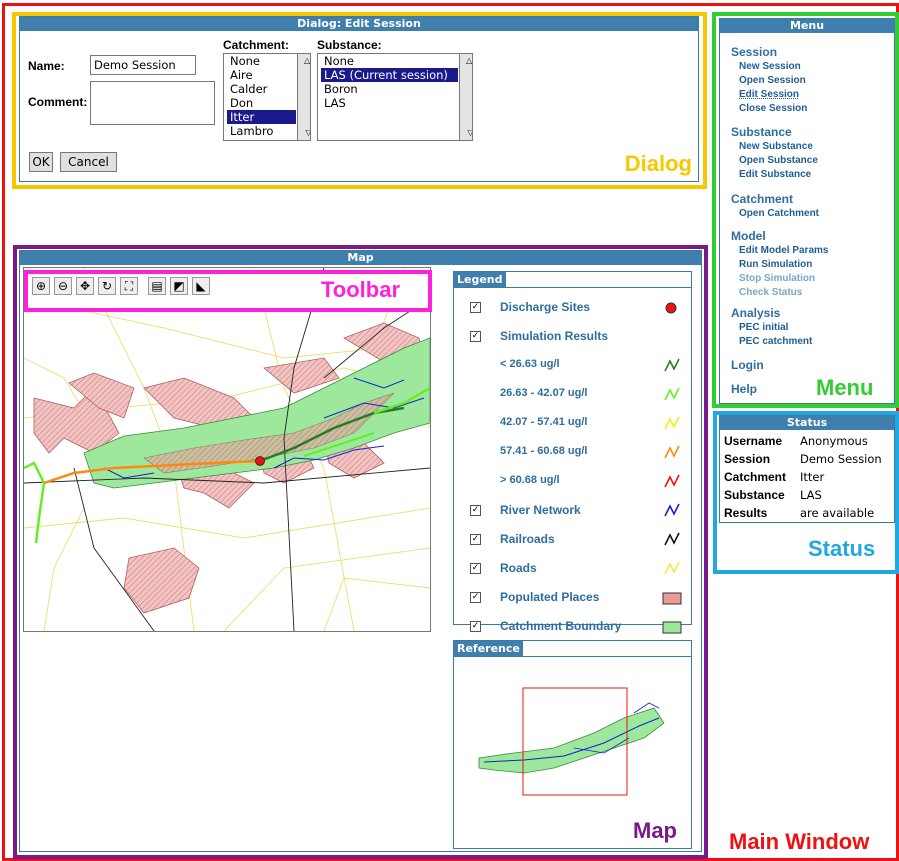  What do you see at coordinates (655, 830) in the screenshot?
I see `map-annotation: Map` at bounding box center [655, 830].